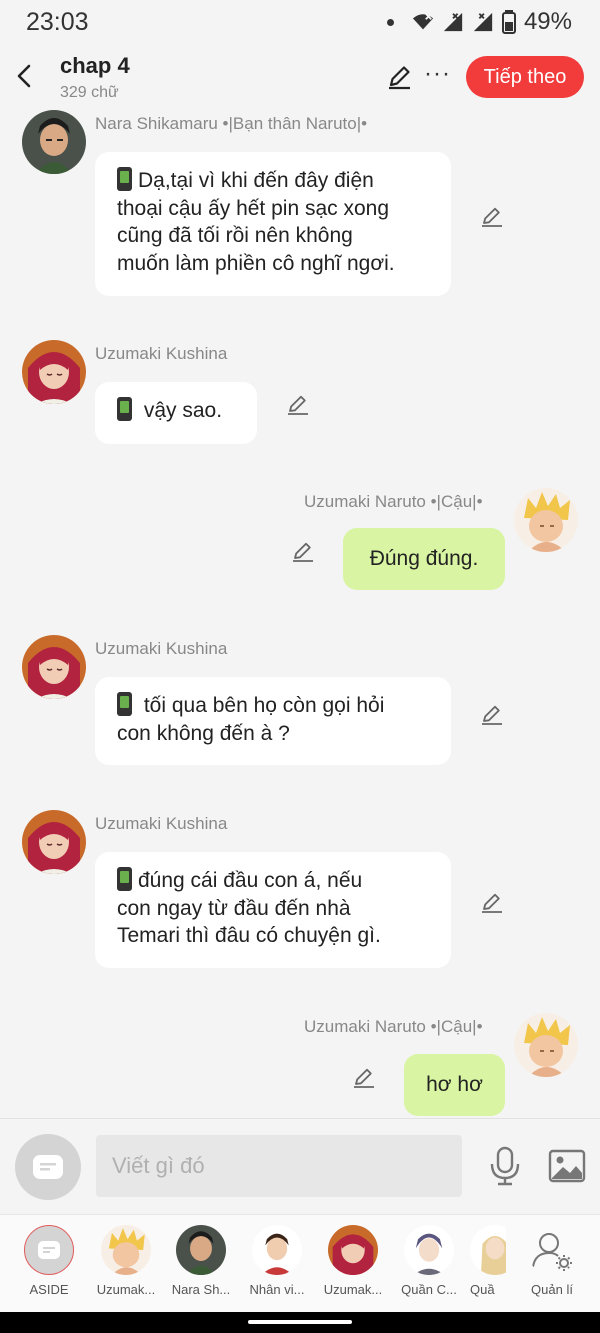  Describe the element at coordinates (235, 235) in the screenshot. I see `message-line: cũng đã tối rồi nên không` at that location.